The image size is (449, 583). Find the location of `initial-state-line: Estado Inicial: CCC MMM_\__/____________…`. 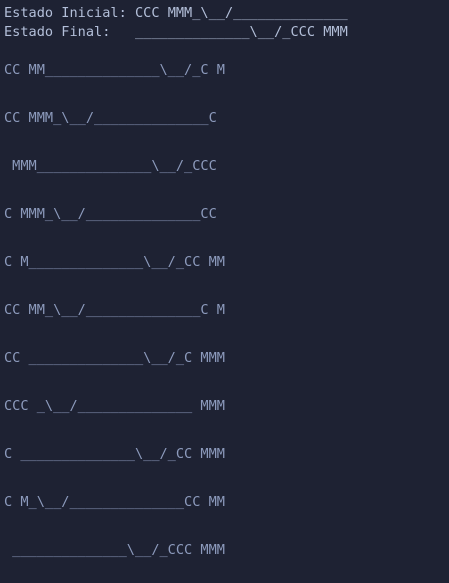

initial-state-line: Estado Inicial: CCC MMM_\__/____________… is located at coordinates (226, 13).